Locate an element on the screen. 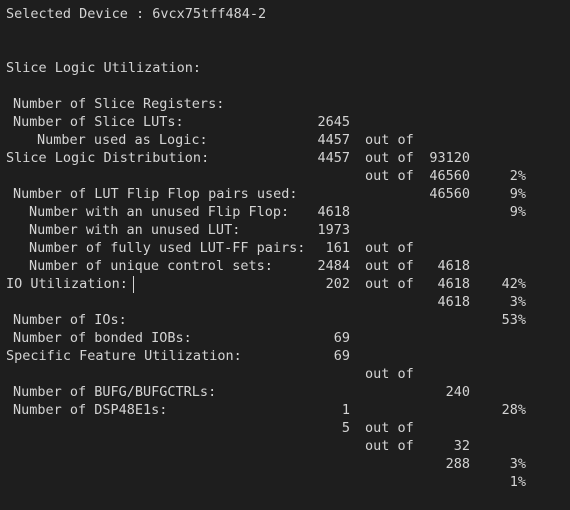  row-used-value: 1 is located at coordinates (345, 410).